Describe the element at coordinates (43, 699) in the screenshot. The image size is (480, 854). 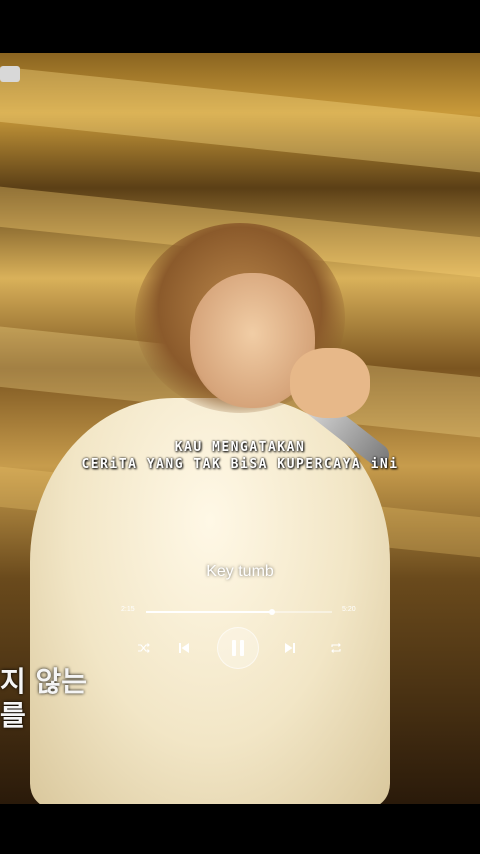
I see `korean-subtitle: 지 않는 를` at that location.